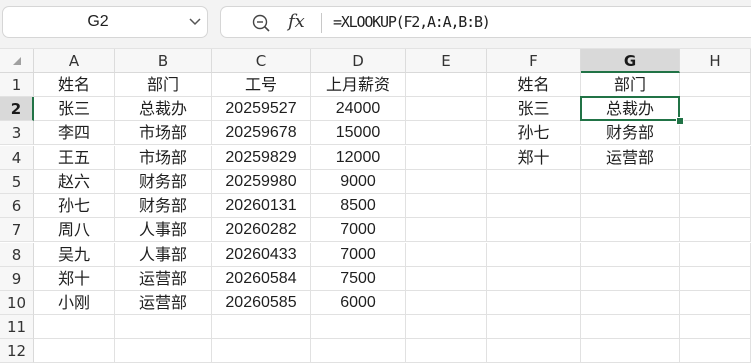 This screenshot has height=363, width=751. What do you see at coordinates (534, 279) in the screenshot?
I see `cell-f9` at bounding box center [534, 279].